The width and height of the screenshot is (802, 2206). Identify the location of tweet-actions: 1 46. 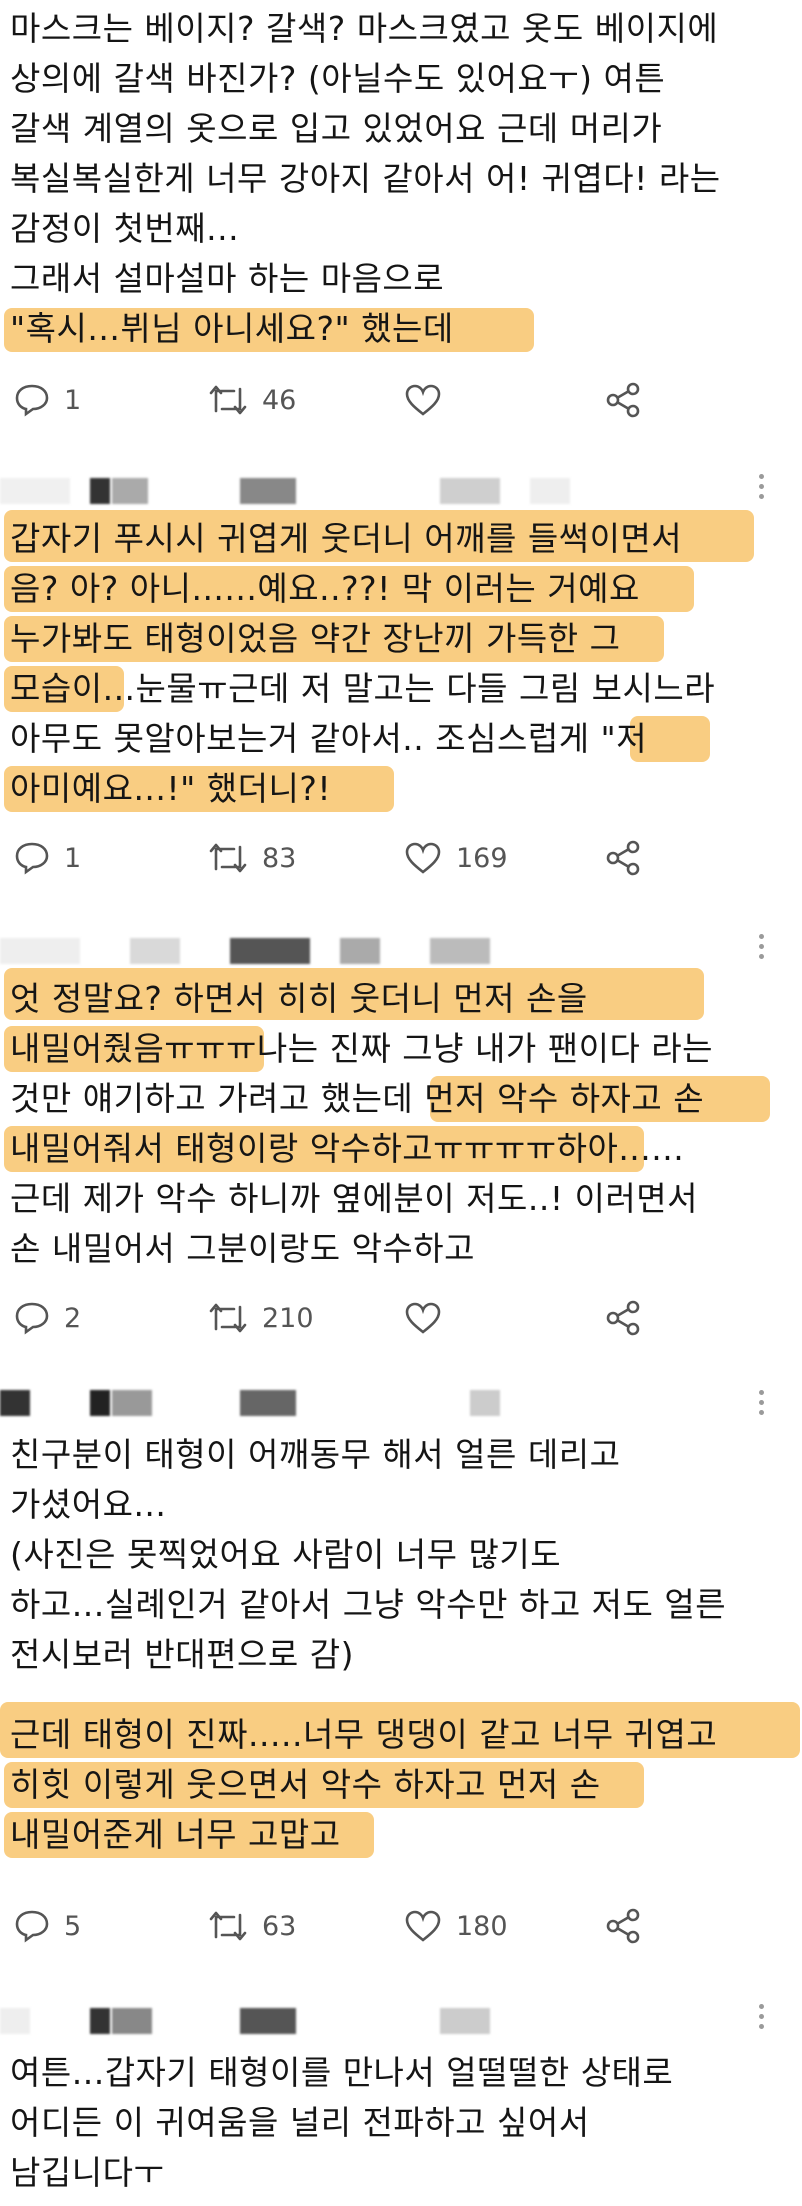
(334, 400).